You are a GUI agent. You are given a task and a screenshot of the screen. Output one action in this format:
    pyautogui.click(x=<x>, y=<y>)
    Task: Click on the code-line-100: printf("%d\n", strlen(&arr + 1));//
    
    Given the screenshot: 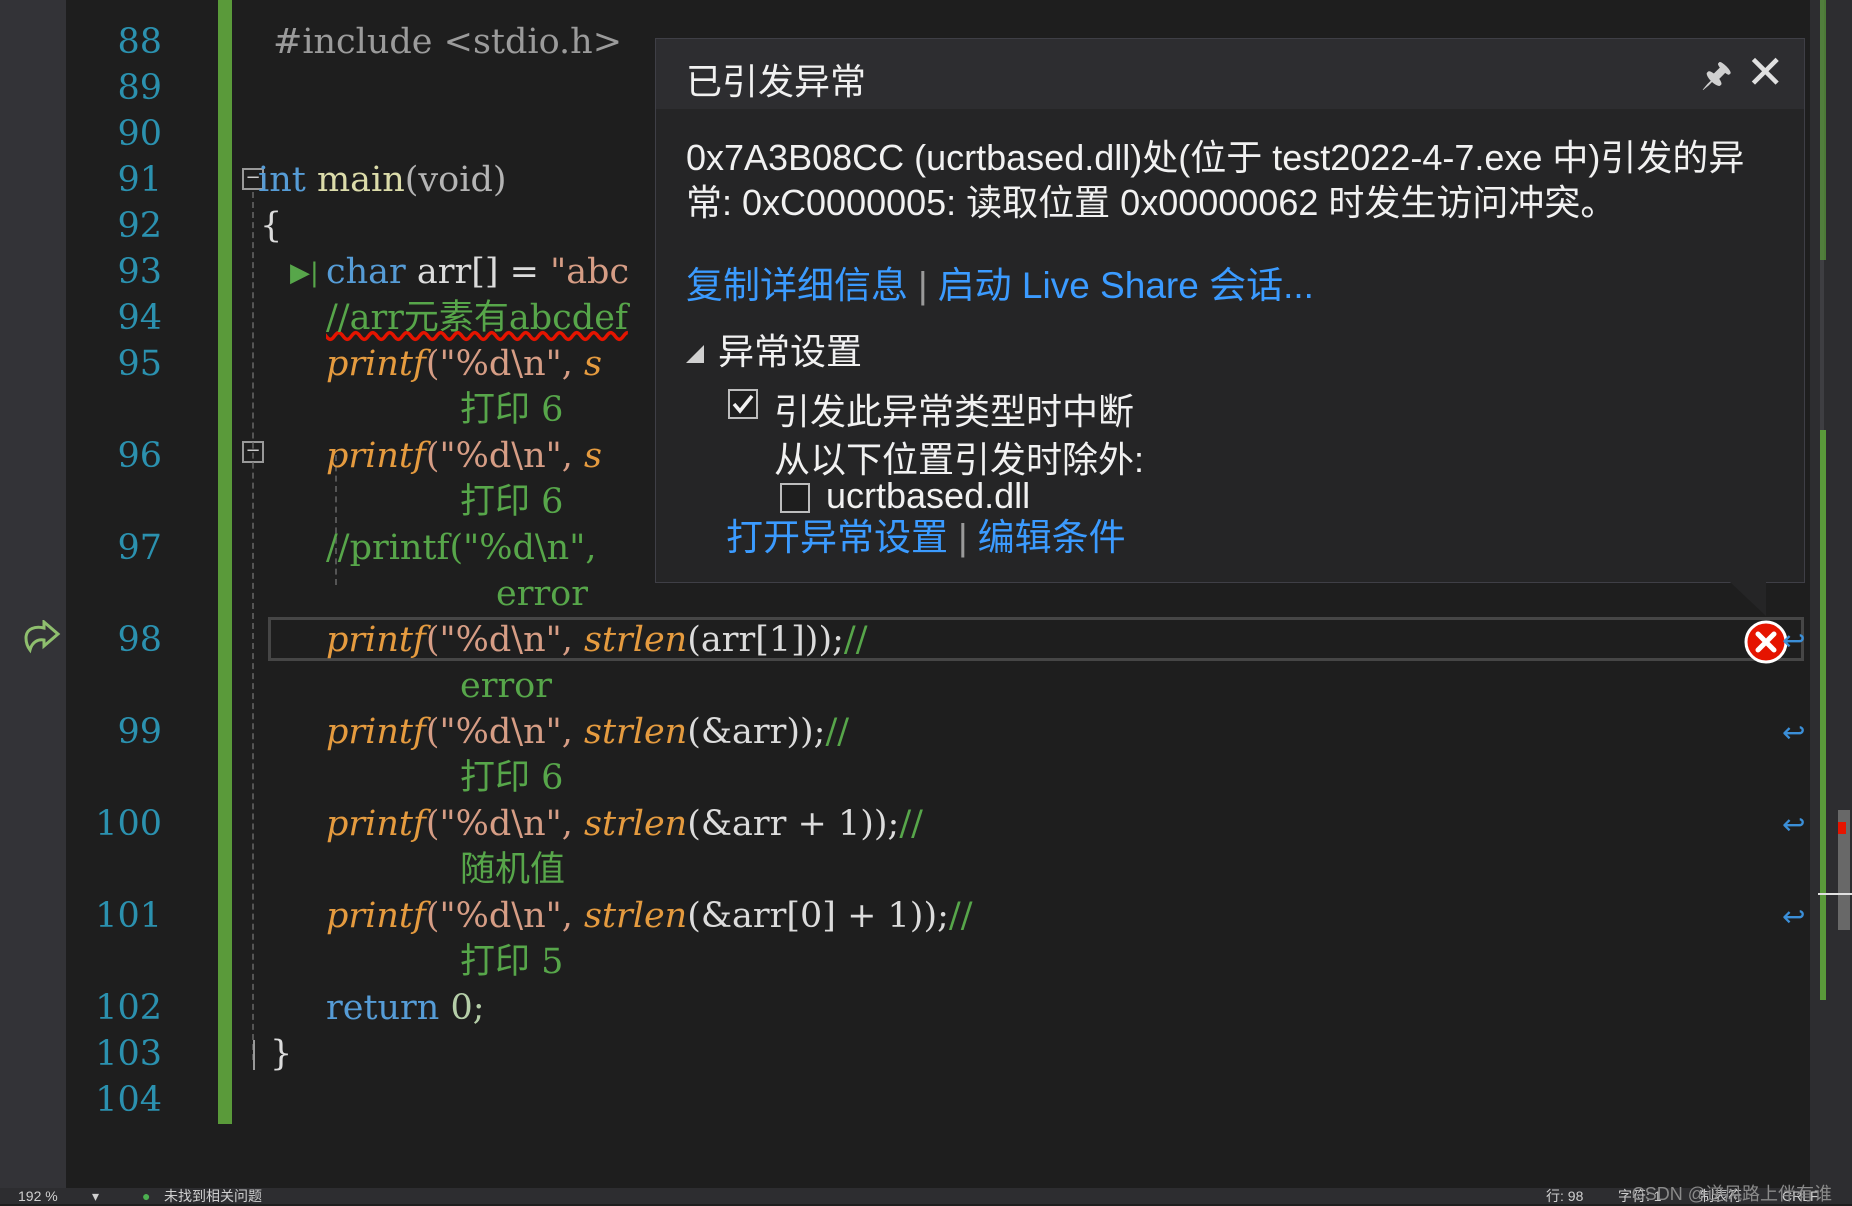 What is the action you would take?
    pyautogui.click(x=624, y=824)
    